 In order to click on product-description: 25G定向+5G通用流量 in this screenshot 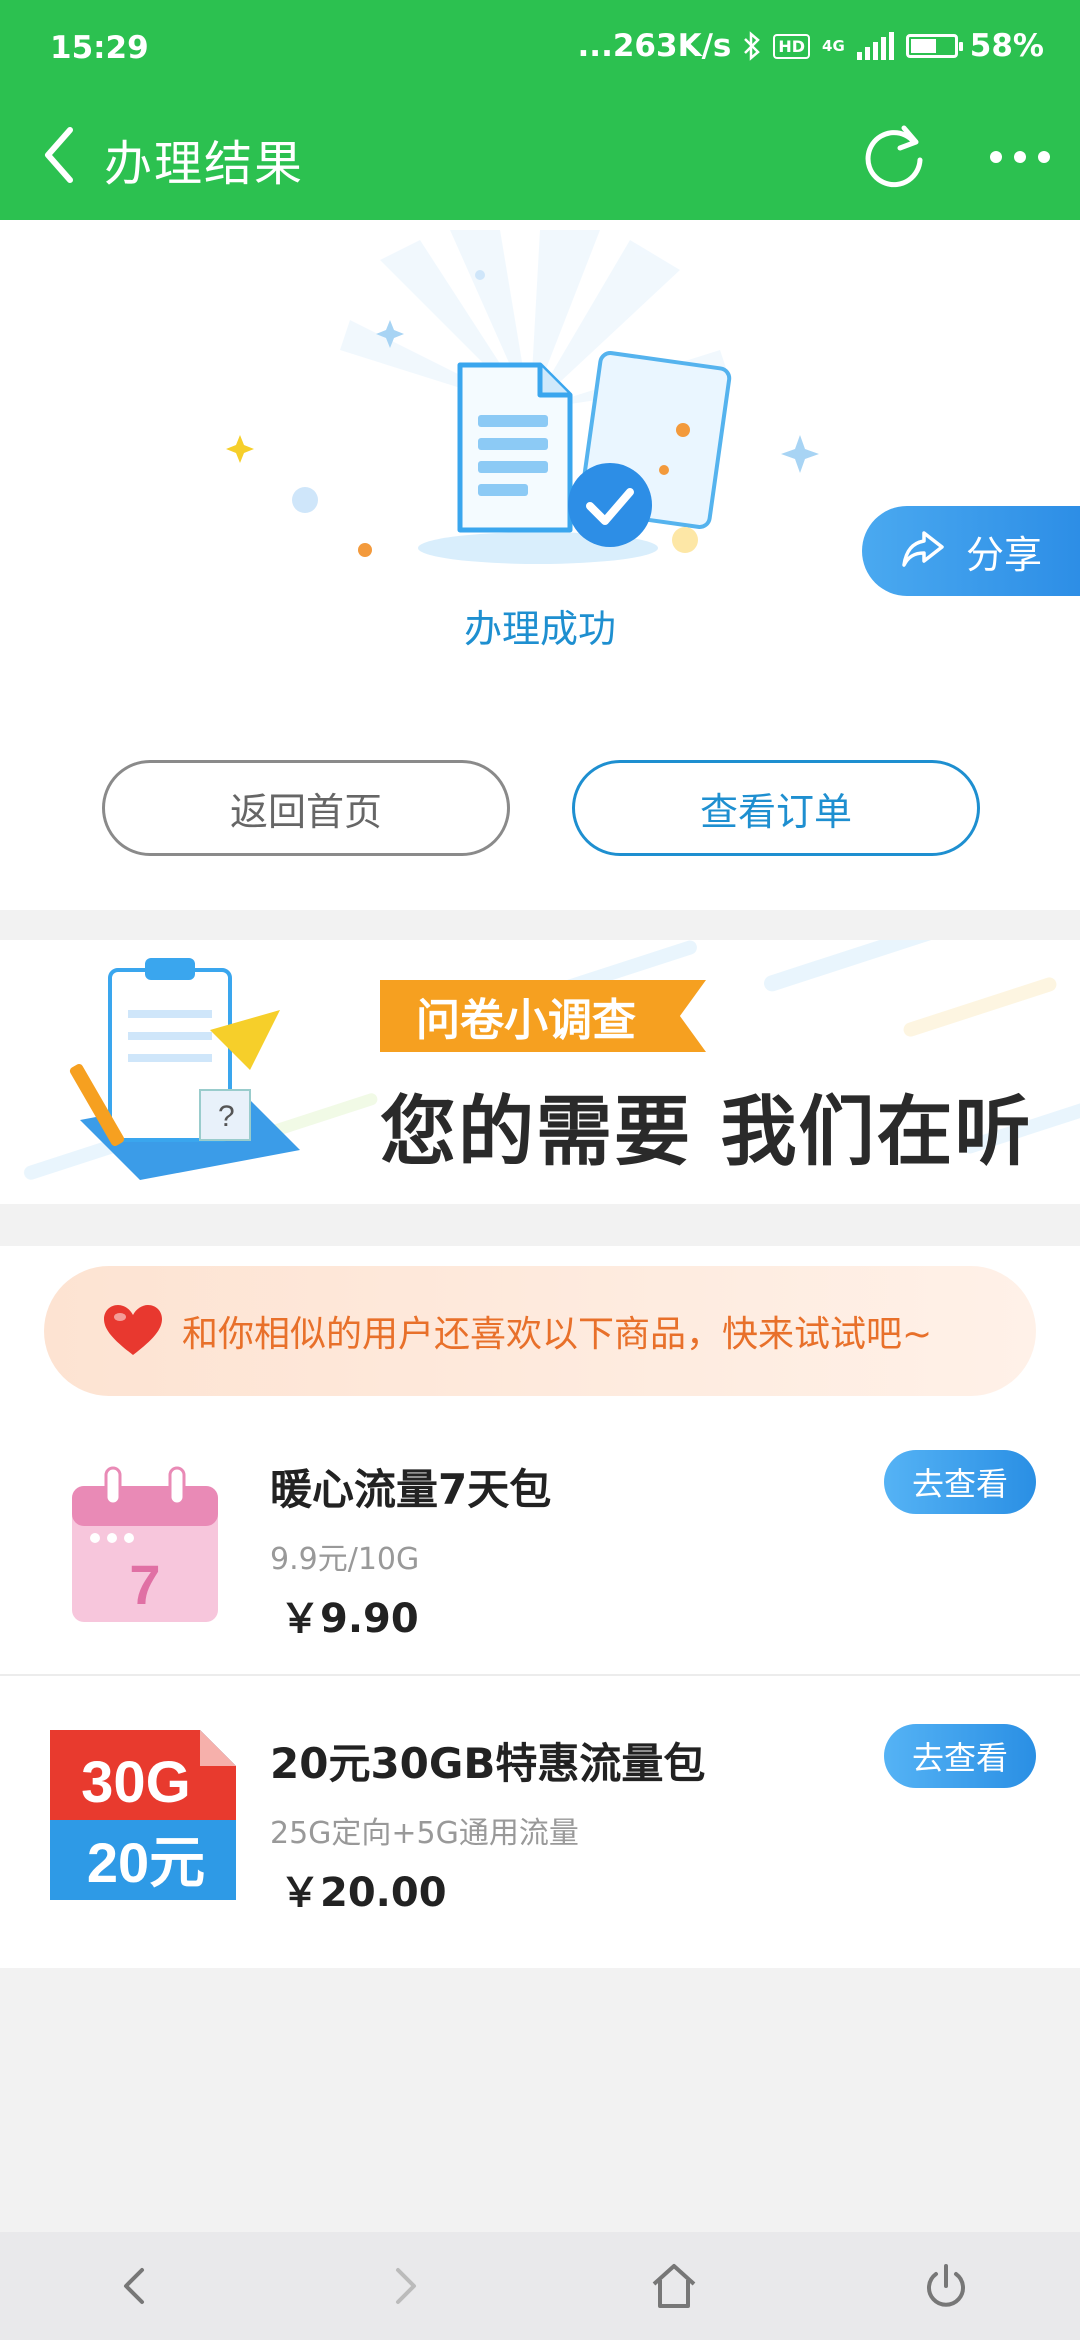, I will do `click(424, 1833)`.